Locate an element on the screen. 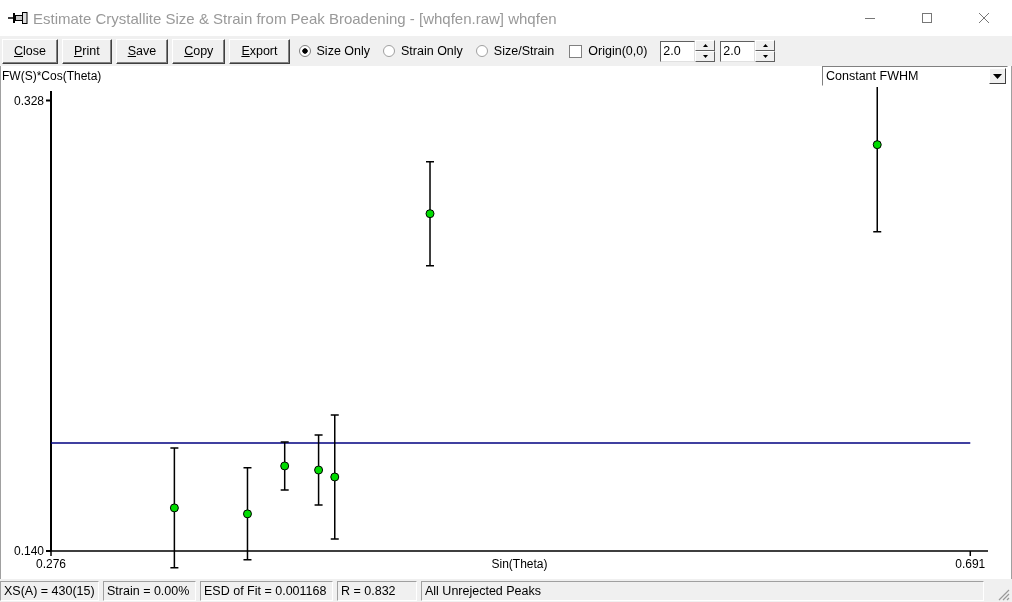  toolbar-button: Save is located at coordinates (142, 51).